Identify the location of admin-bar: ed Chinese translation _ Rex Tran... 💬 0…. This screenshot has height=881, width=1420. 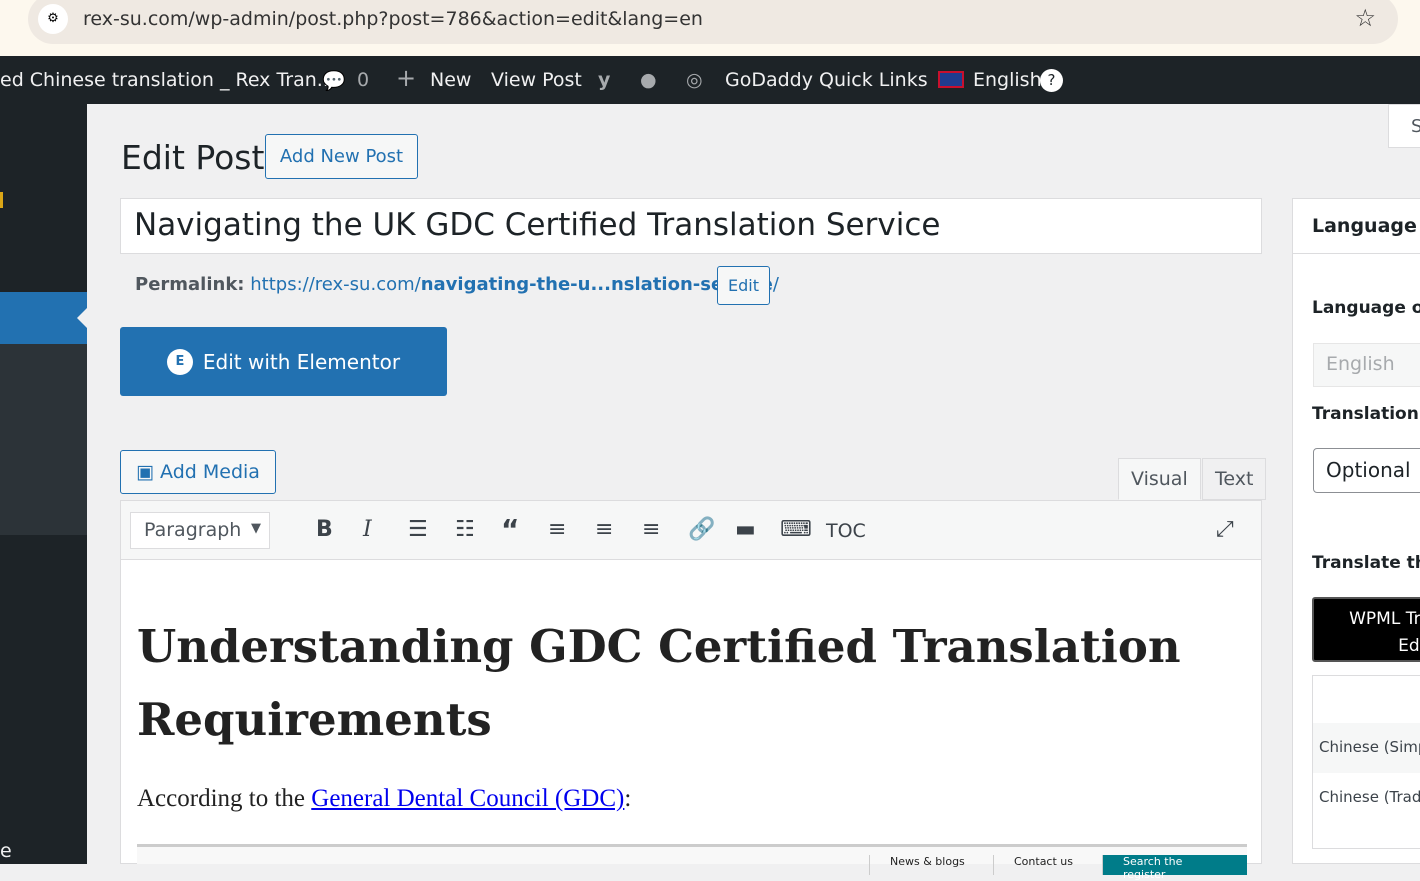
(710, 80).